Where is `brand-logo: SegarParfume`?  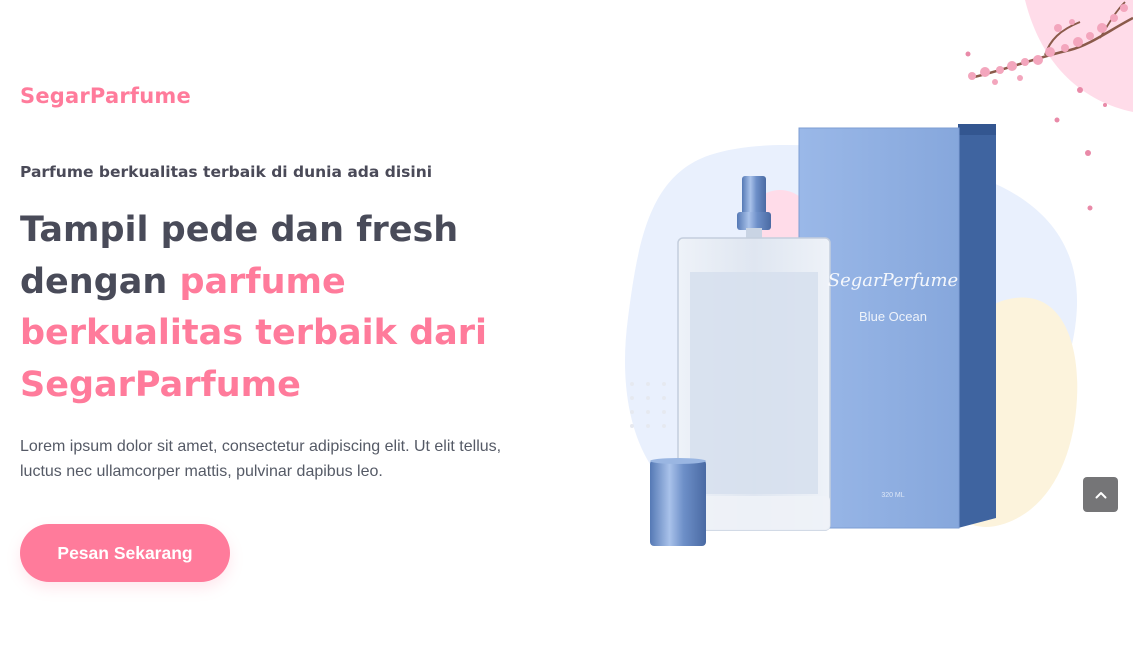
brand-logo: SegarParfume is located at coordinates (105, 96).